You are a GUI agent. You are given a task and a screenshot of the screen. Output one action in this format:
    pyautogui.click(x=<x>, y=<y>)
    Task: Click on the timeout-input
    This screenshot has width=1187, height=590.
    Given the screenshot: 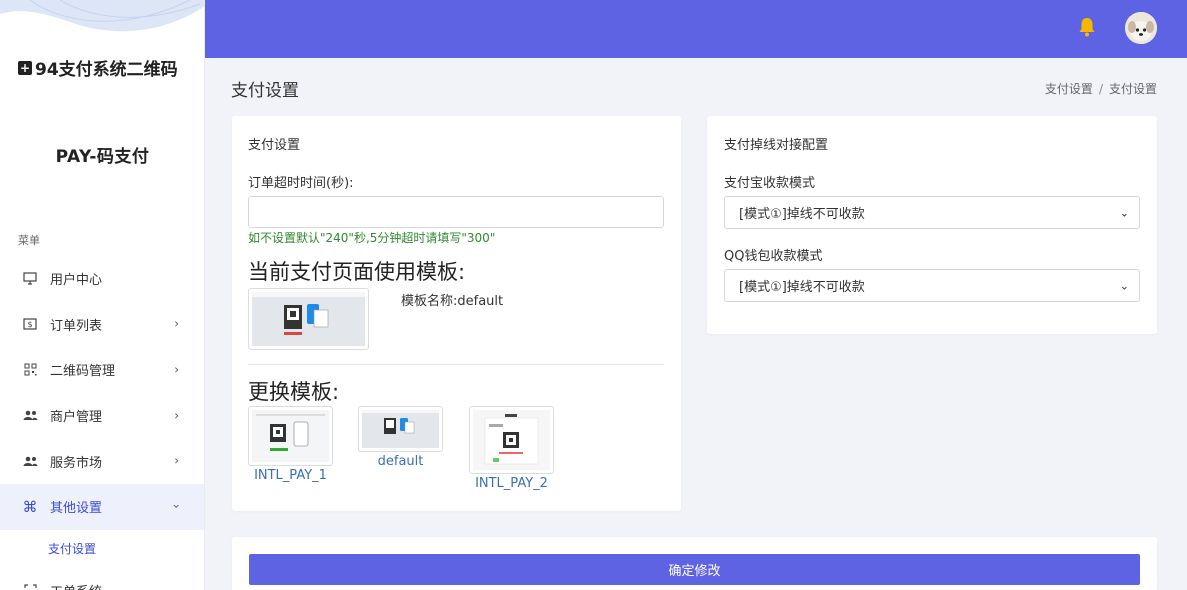 What is the action you would take?
    pyautogui.click(x=456, y=212)
    